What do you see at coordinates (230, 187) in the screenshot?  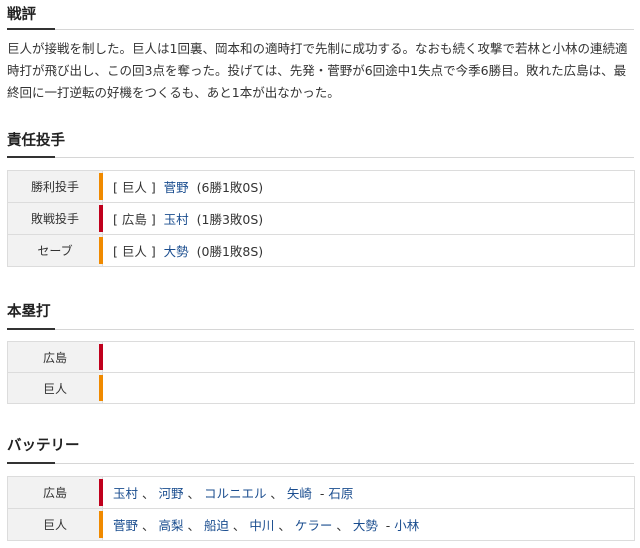 I see `pitcher-record: (6勝1敗0S)` at bounding box center [230, 187].